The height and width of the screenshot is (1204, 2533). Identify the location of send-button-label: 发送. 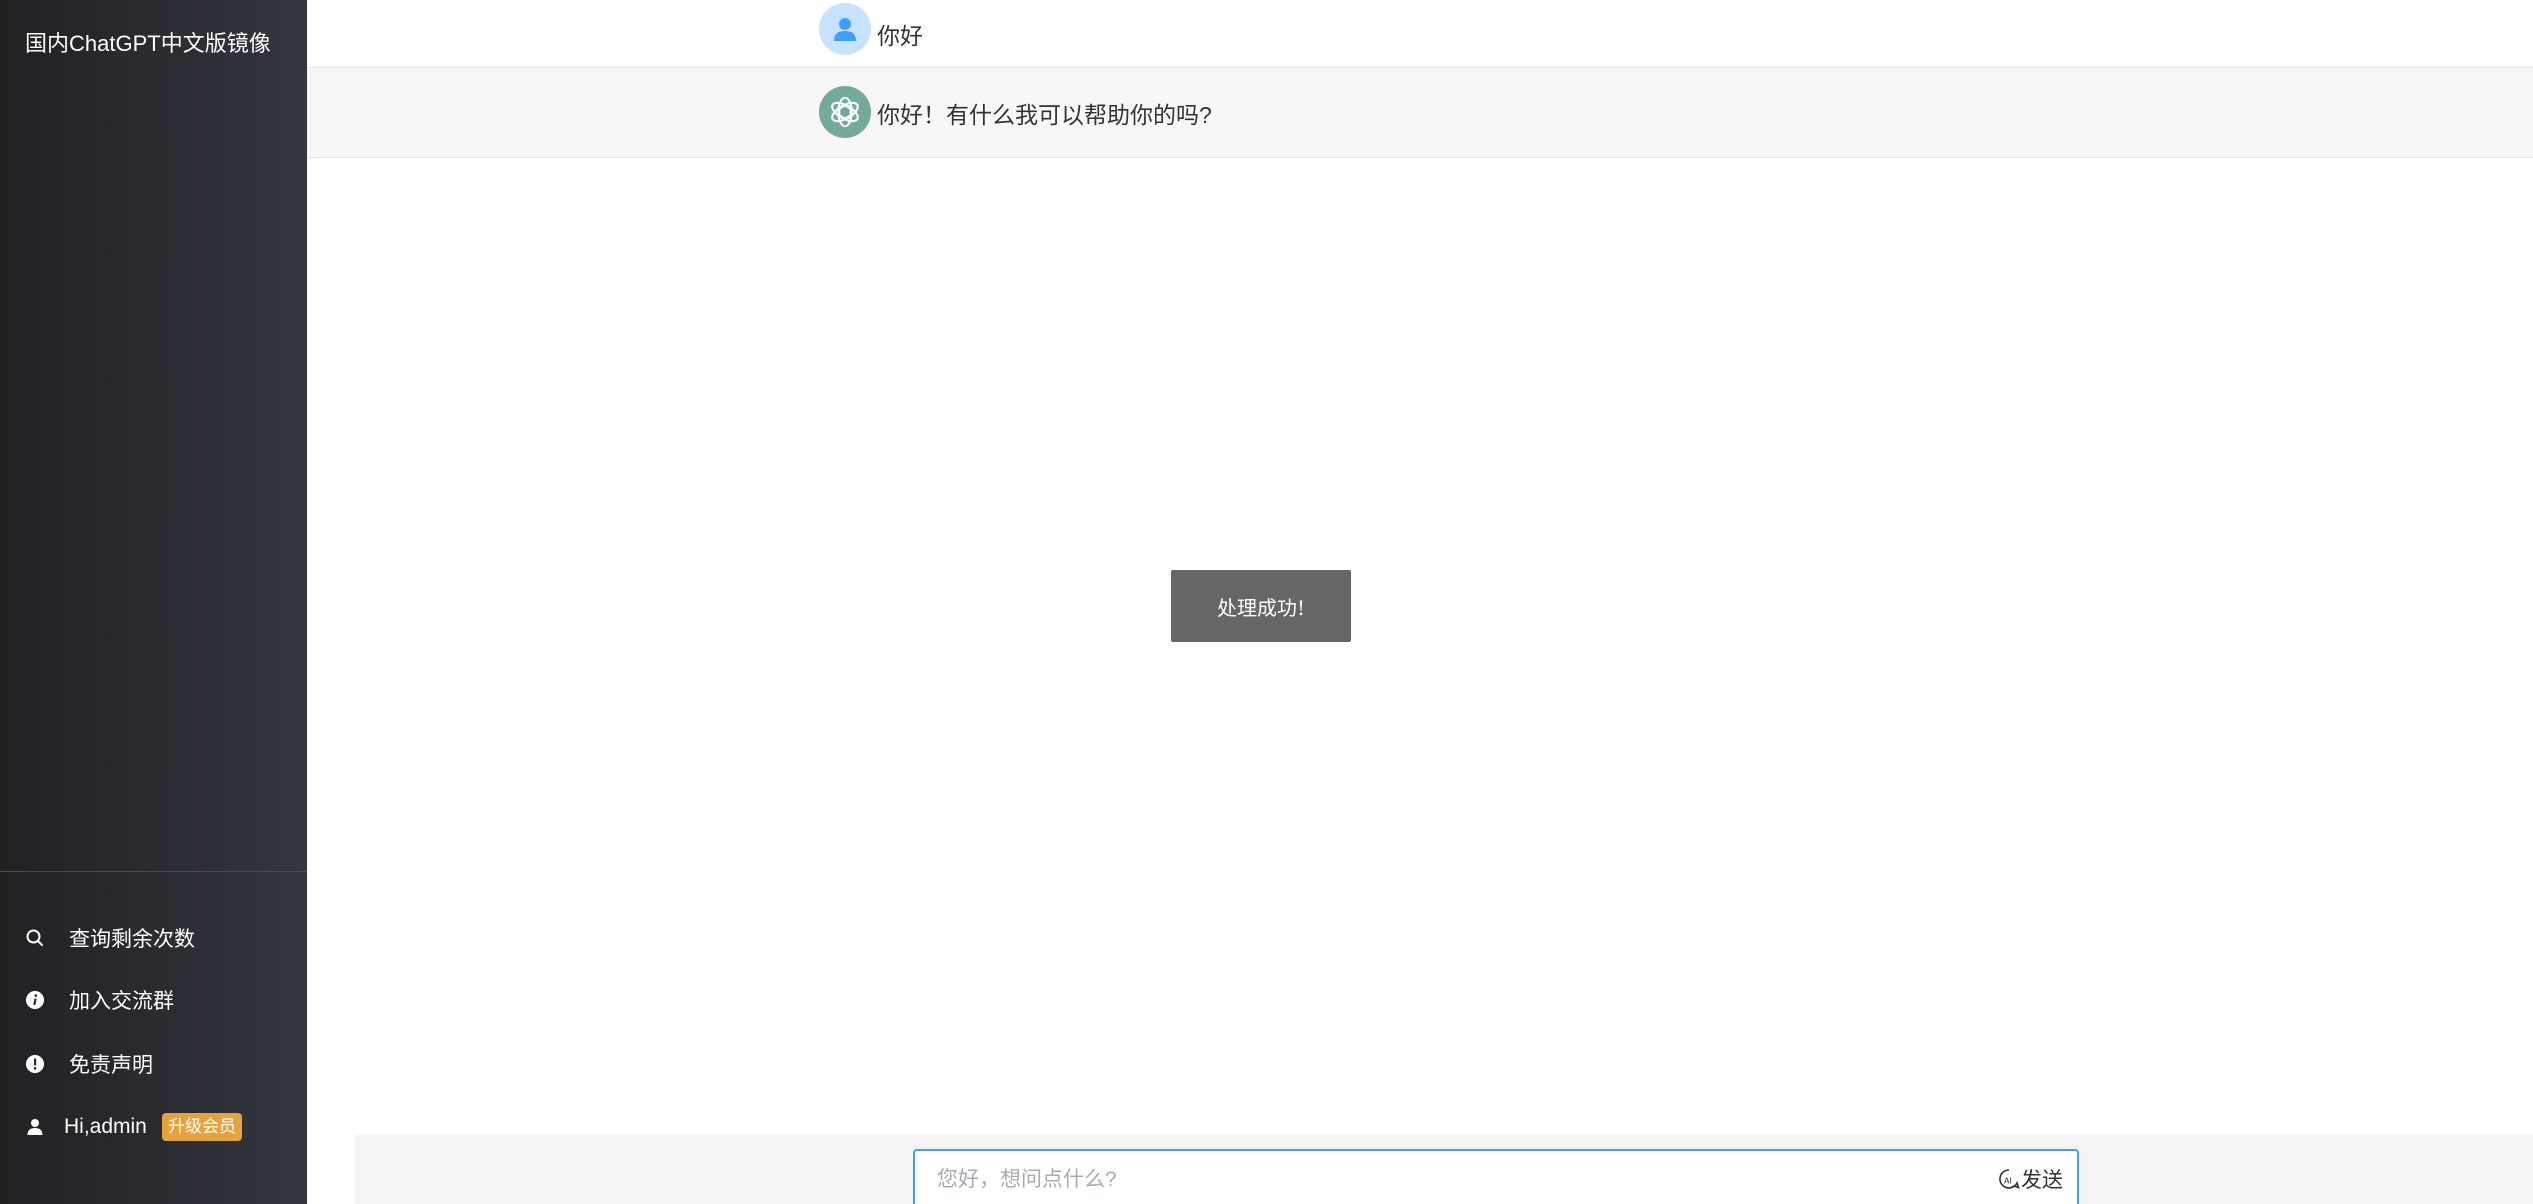
(2042, 1180).